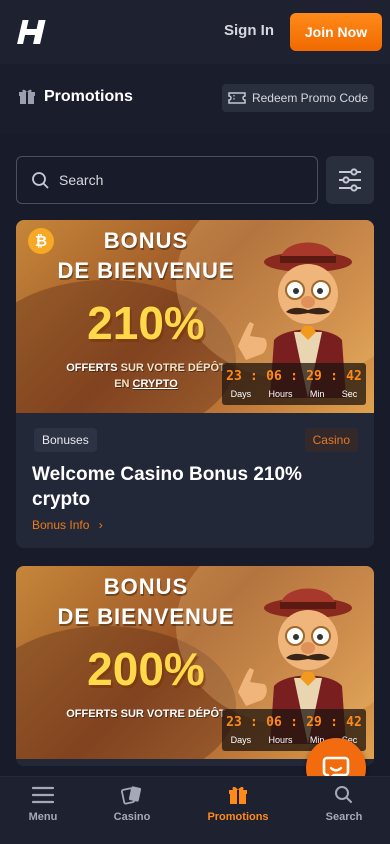 The width and height of the screenshot is (390, 844). I want to click on type-badge: Casino, so click(331, 440).